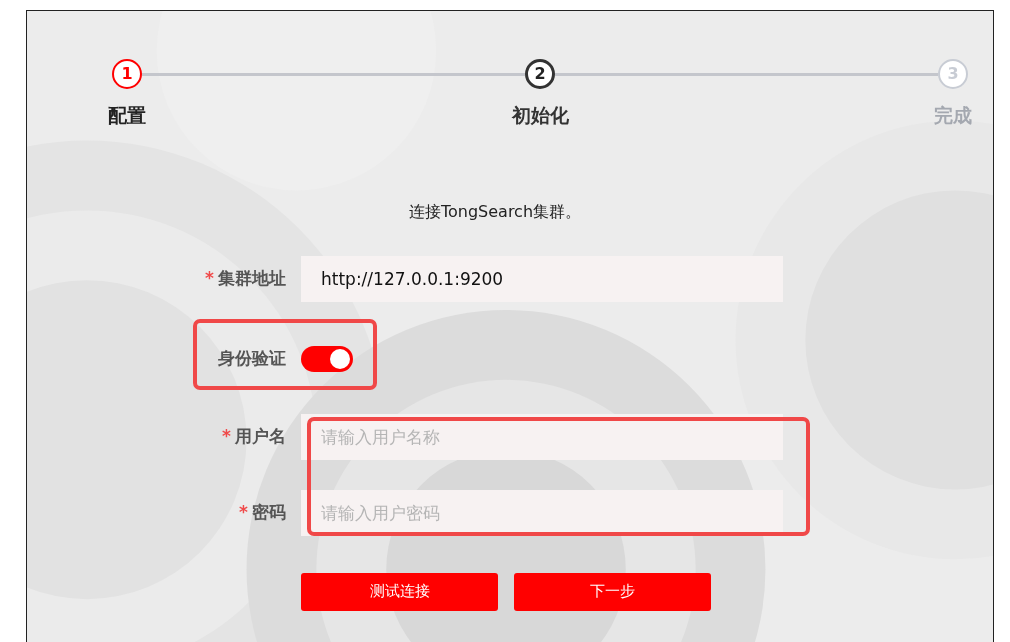 This screenshot has width=1010, height=642. I want to click on field-label: 集群地址, so click(252, 277).